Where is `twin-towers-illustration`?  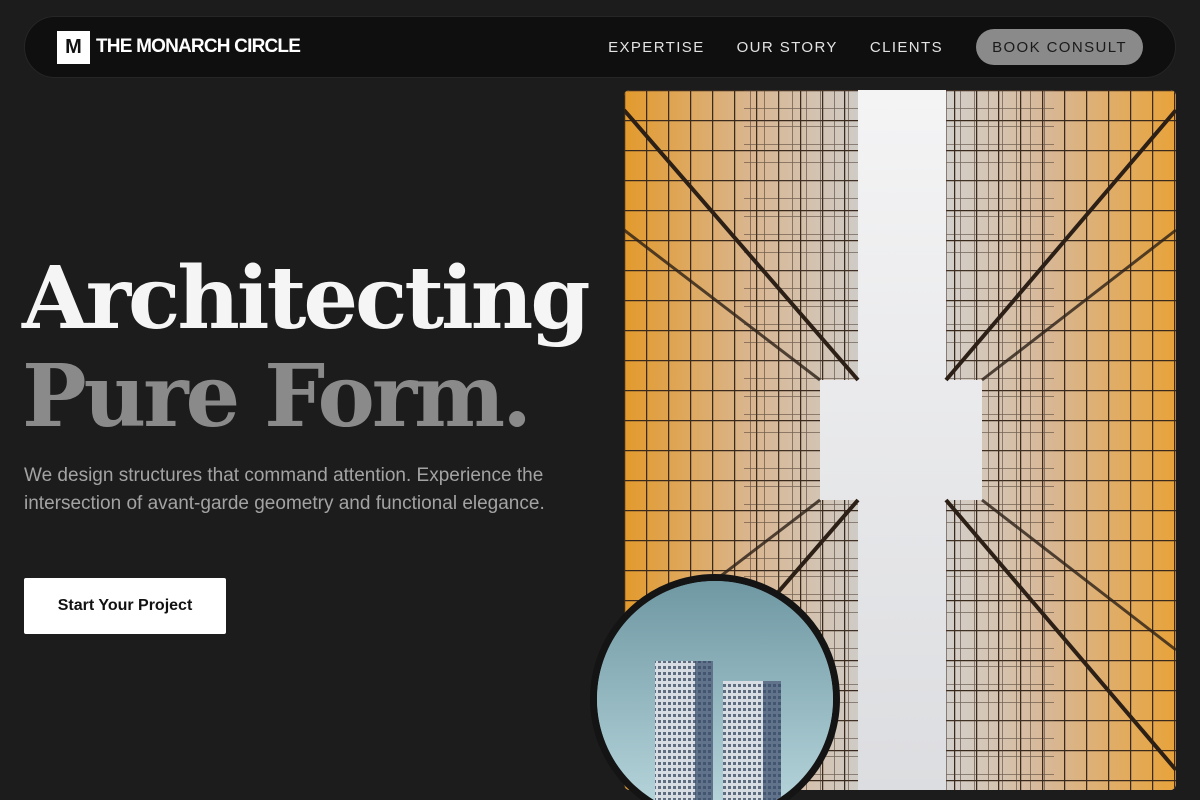 twin-towers-illustration is located at coordinates (715, 690).